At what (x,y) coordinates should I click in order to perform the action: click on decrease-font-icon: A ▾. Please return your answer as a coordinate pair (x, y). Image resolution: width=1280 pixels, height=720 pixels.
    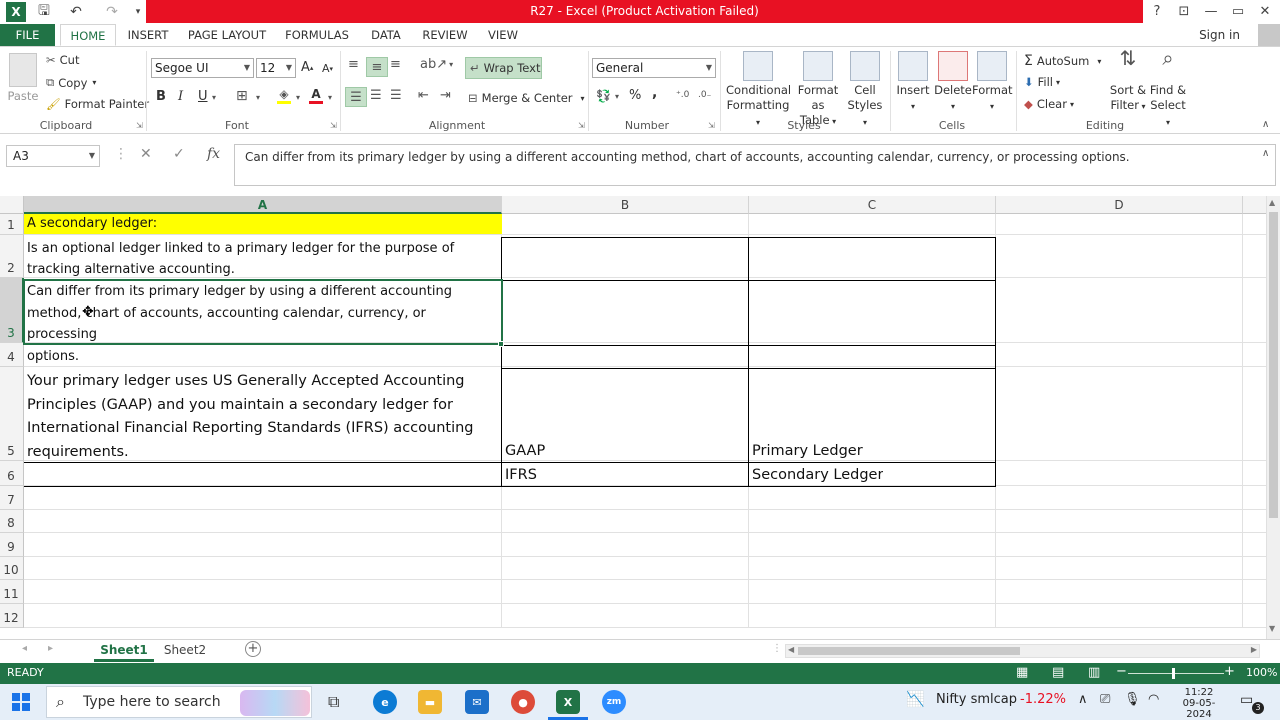
    Looking at the image, I should click on (327, 68).